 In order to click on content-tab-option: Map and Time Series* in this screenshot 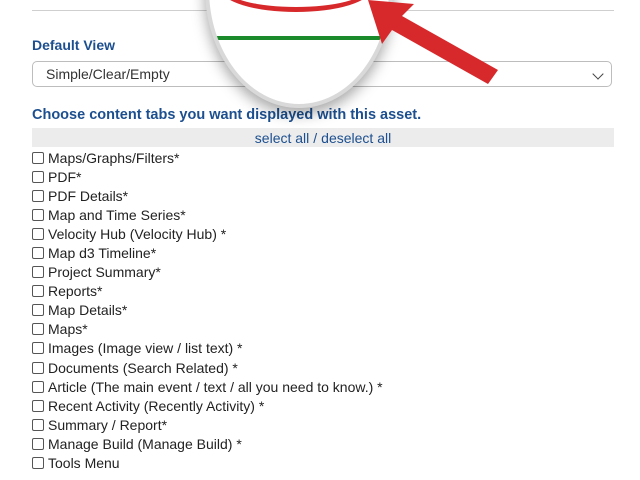, I will do `click(207, 214)`.